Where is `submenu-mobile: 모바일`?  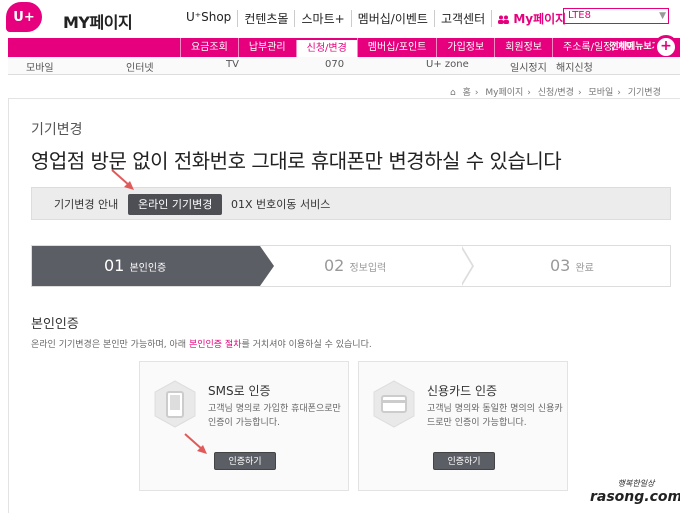
submenu-mobile: 모바일 is located at coordinates (40, 66).